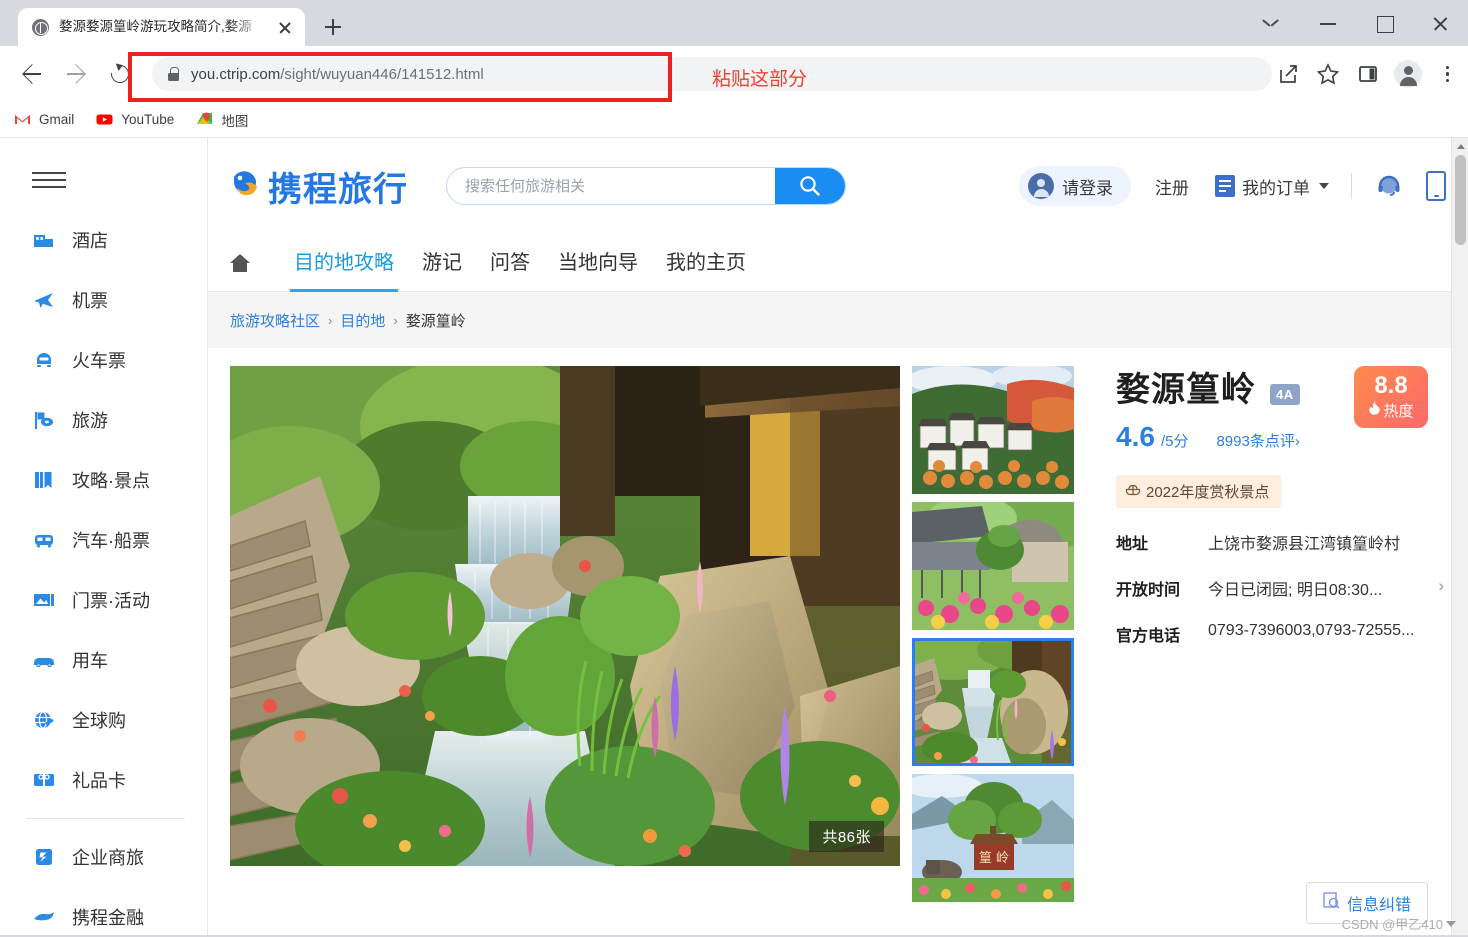  I want to click on bookmark-maps: 地图, so click(222, 120).